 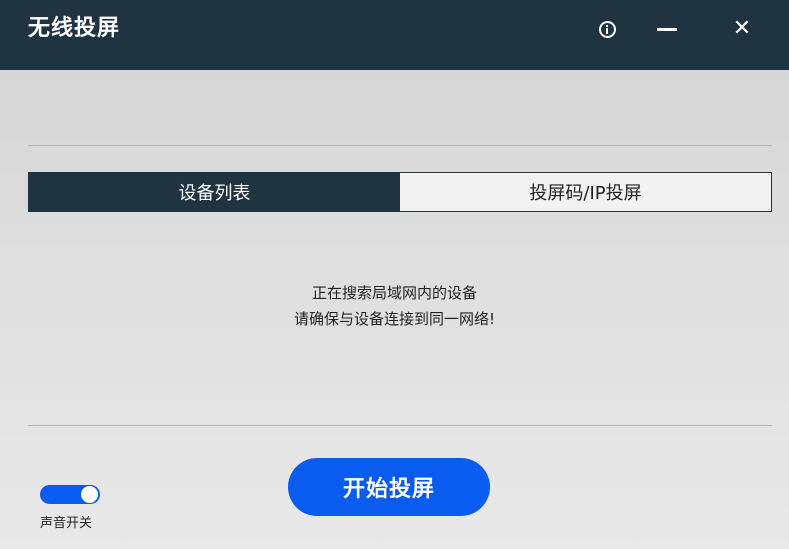 What do you see at coordinates (394, 35) in the screenshot?
I see `title-bar: 无线投屏 ✕` at bounding box center [394, 35].